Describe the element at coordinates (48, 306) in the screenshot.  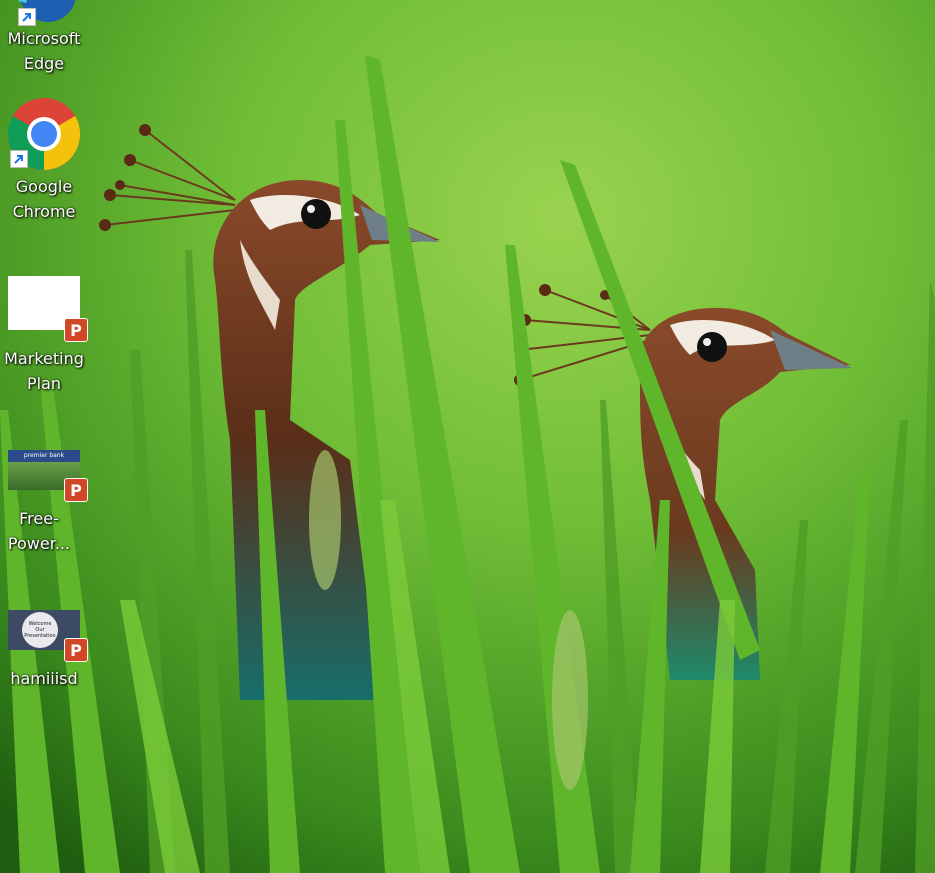
I see `powerpoint-file-icon: P` at that location.